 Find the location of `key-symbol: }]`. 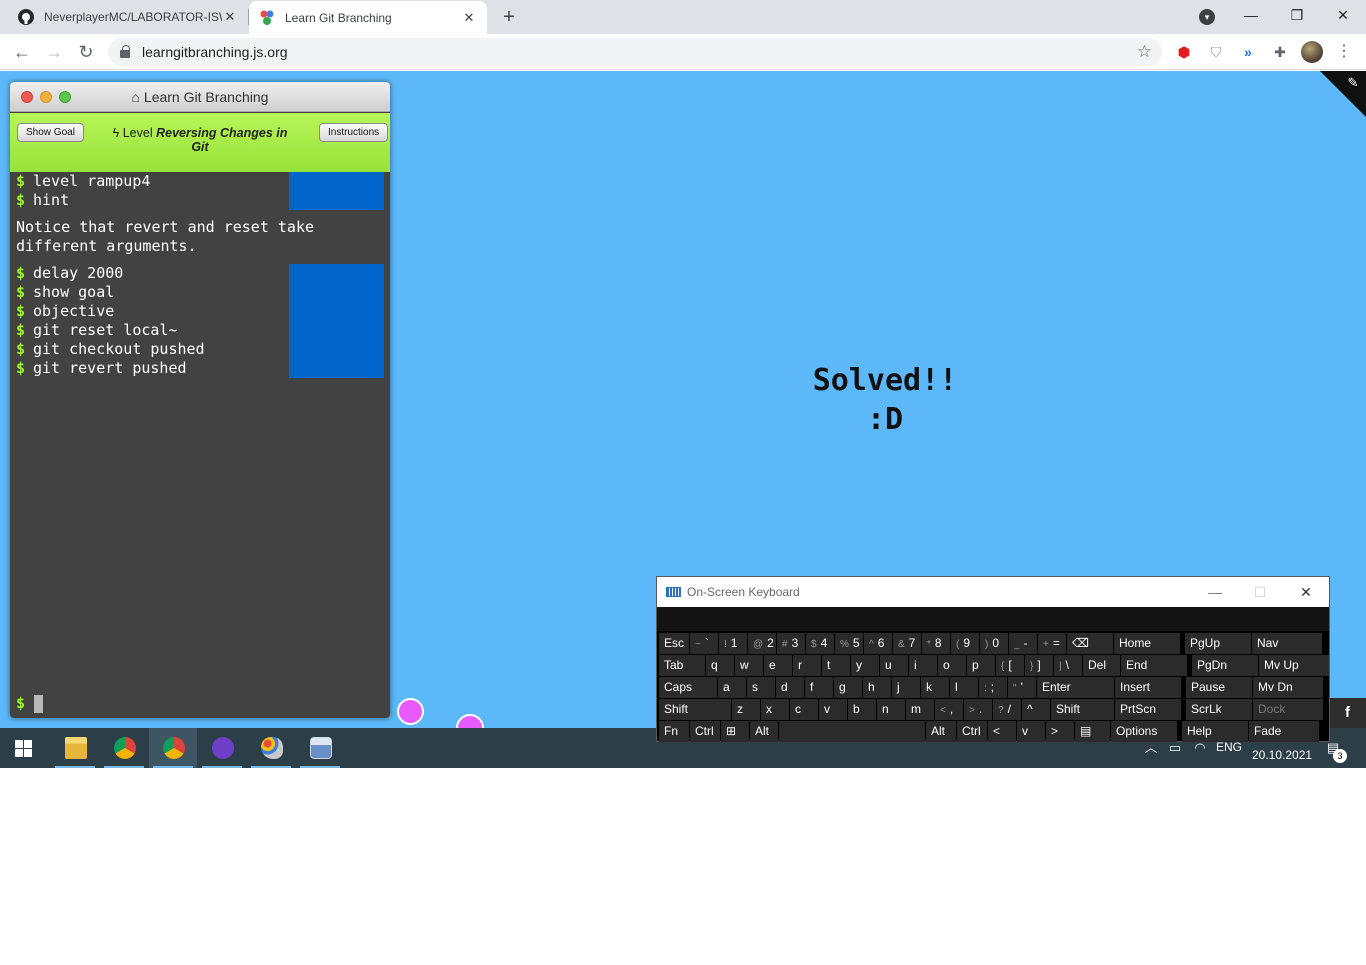

key-symbol: }] is located at coordinates (1039, 665).